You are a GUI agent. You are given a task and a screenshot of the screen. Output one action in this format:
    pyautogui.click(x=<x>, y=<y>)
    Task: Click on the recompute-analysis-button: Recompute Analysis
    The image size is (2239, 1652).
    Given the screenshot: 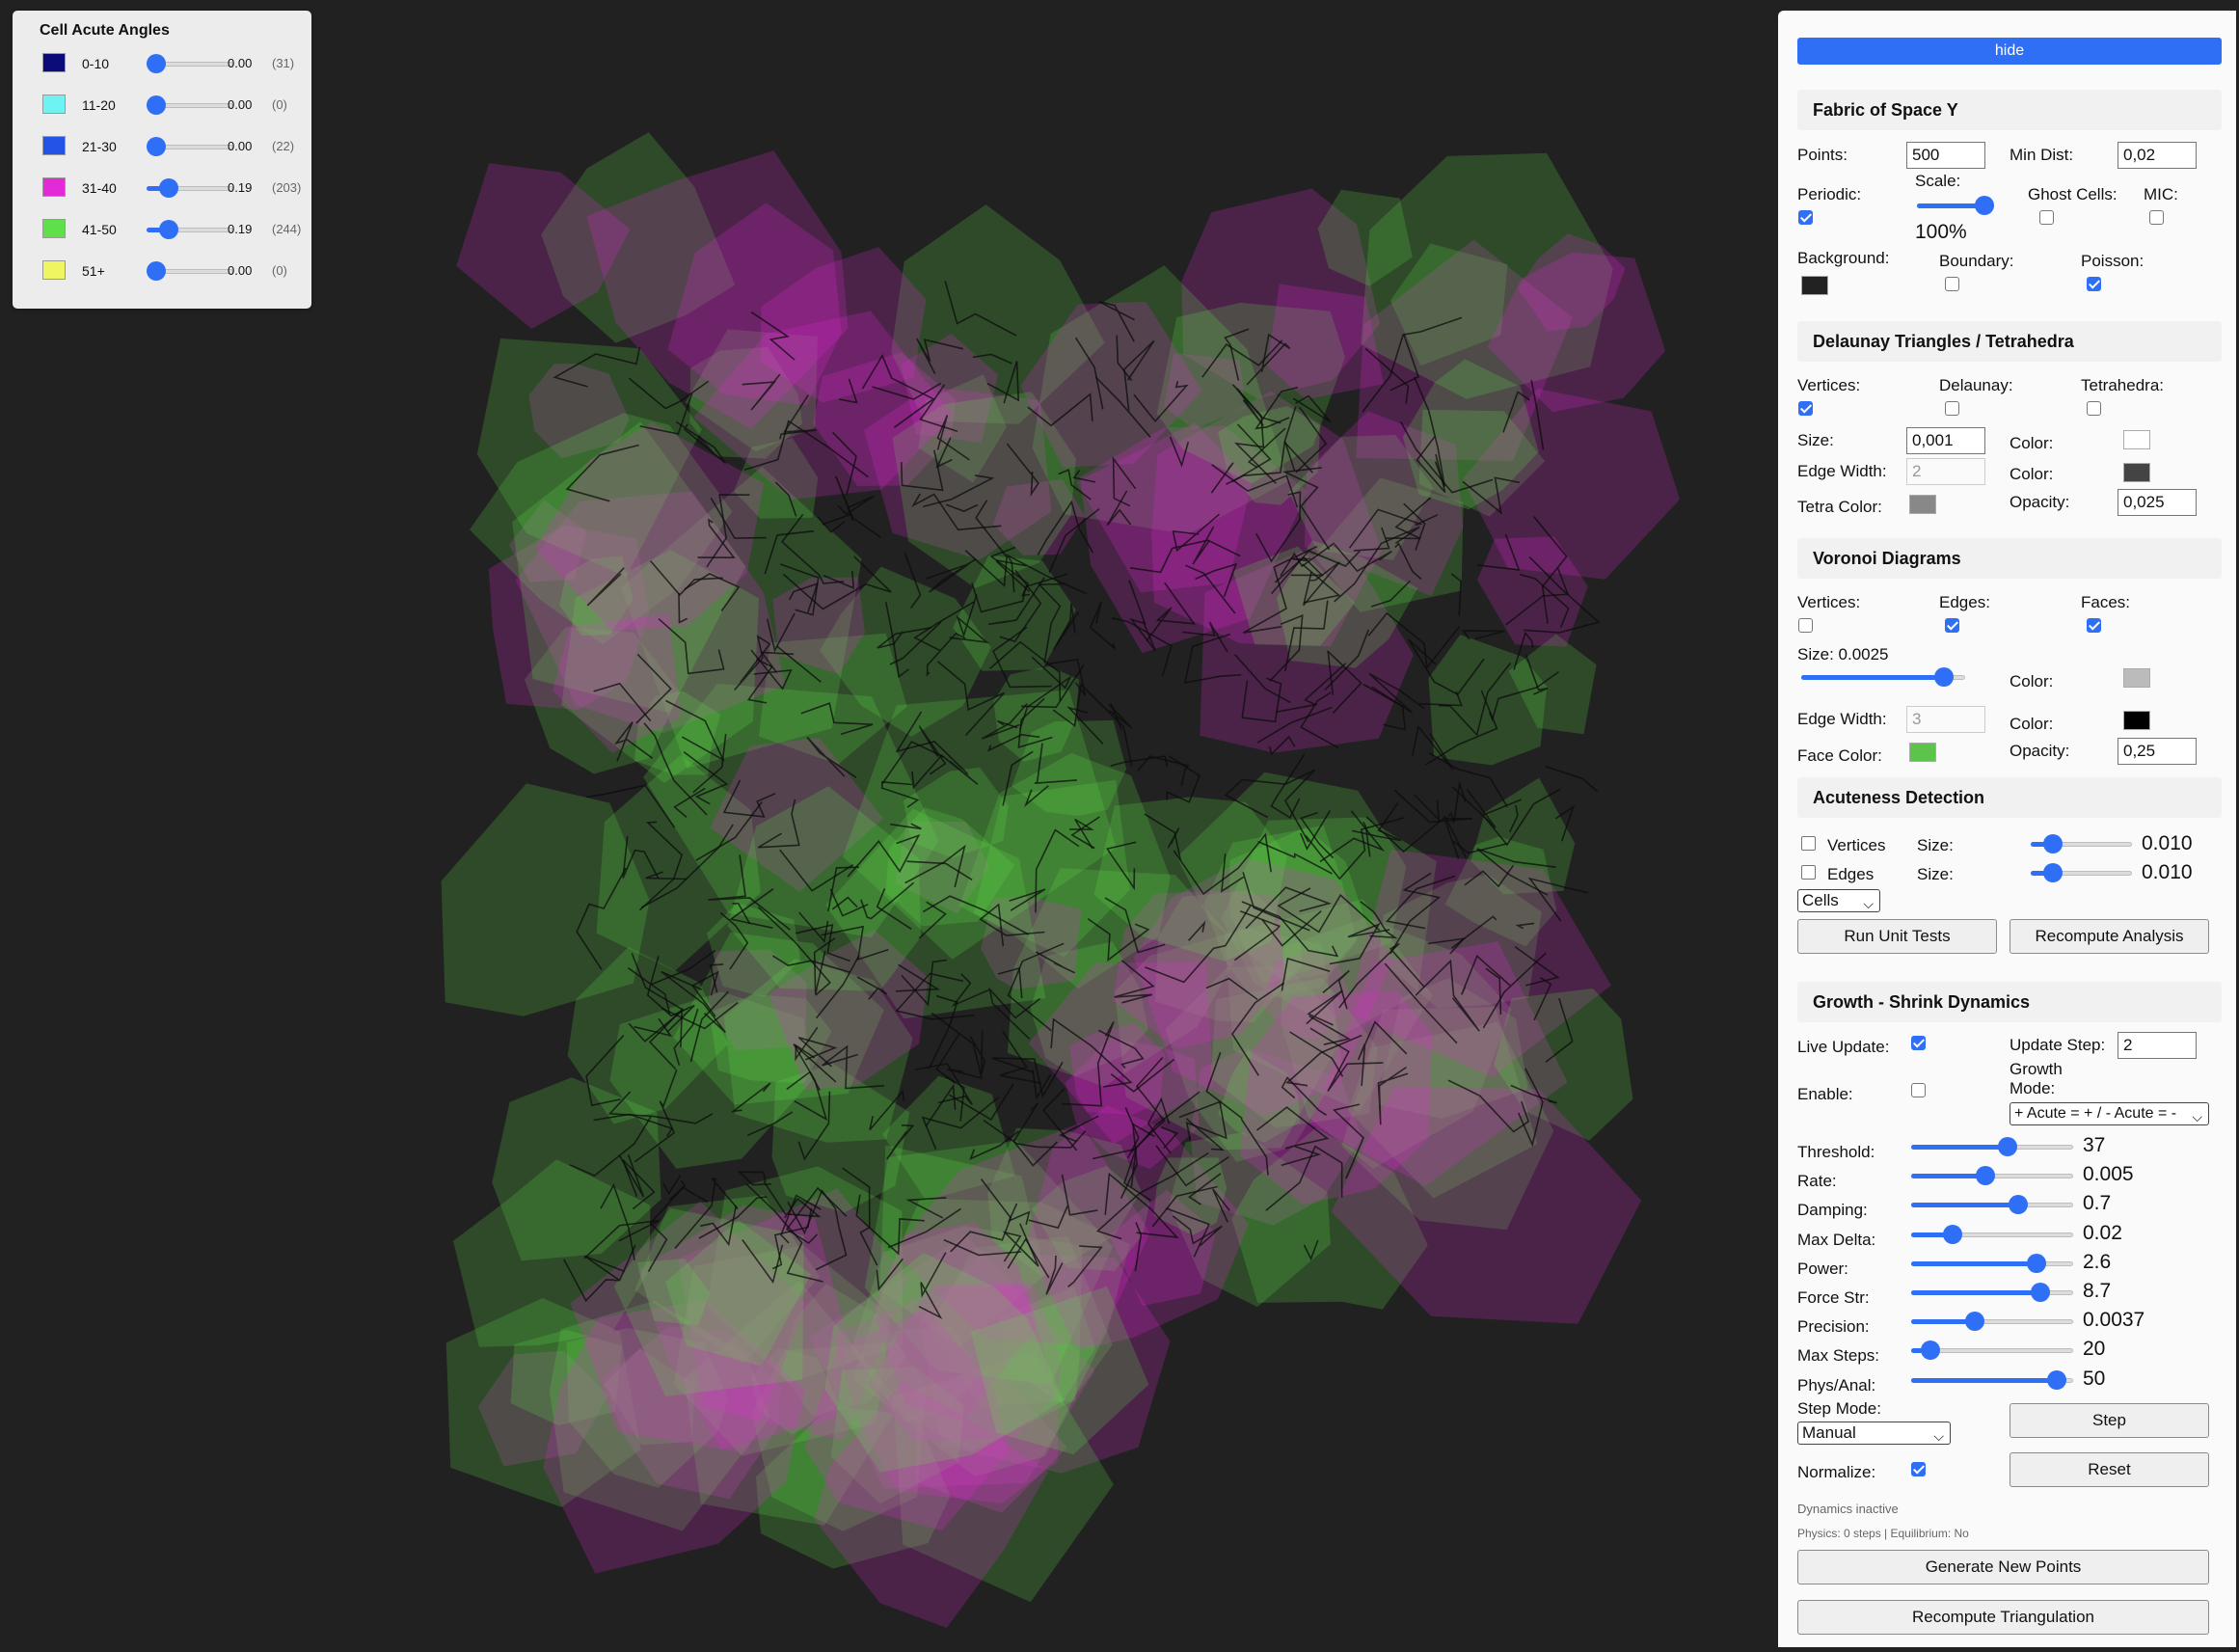 What is the action you would take?
    pyautogui.click(x=2109, y=936)
    